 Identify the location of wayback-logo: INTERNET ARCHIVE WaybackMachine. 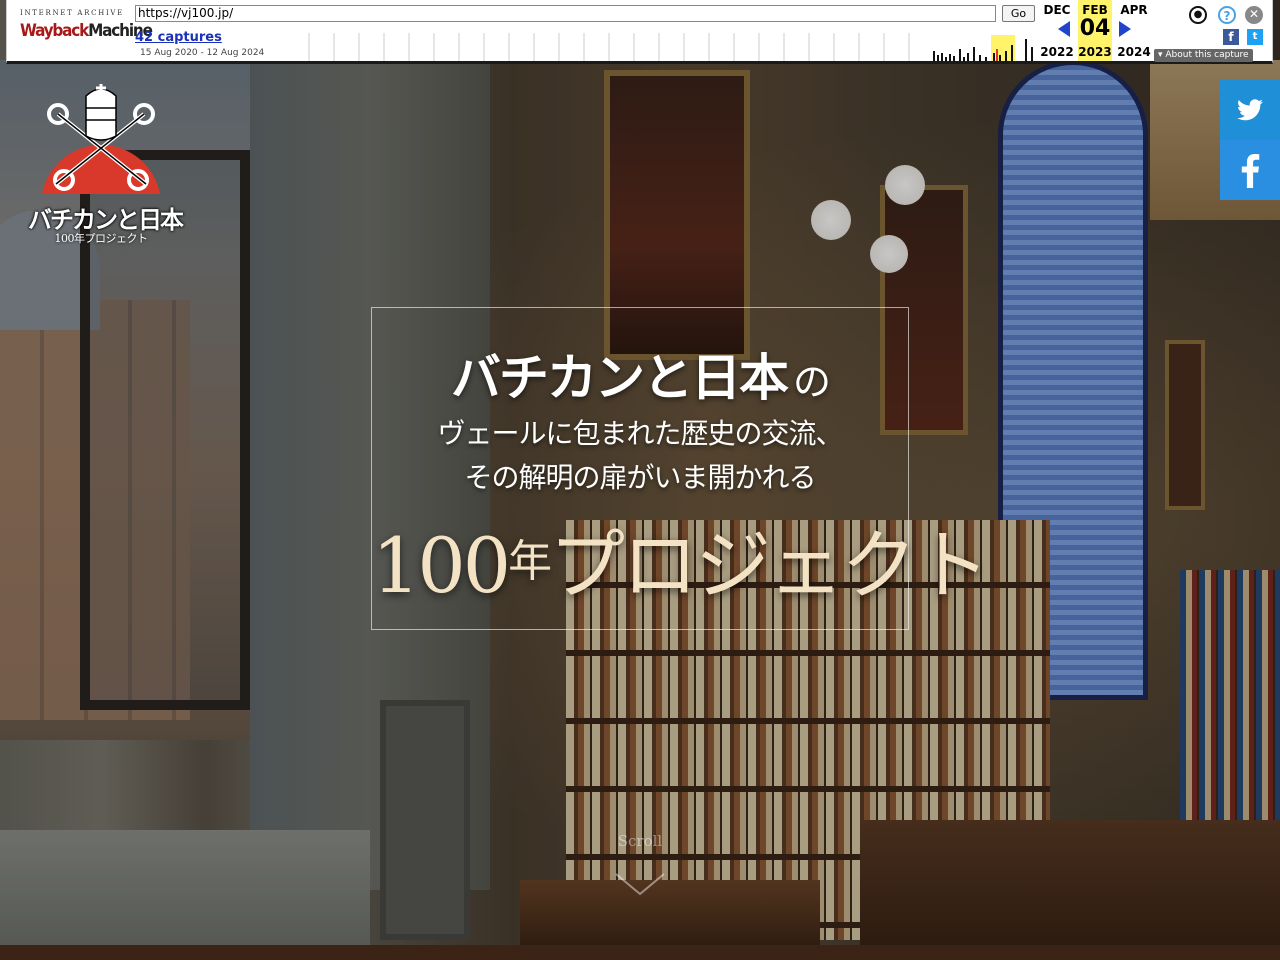
(86, 30).